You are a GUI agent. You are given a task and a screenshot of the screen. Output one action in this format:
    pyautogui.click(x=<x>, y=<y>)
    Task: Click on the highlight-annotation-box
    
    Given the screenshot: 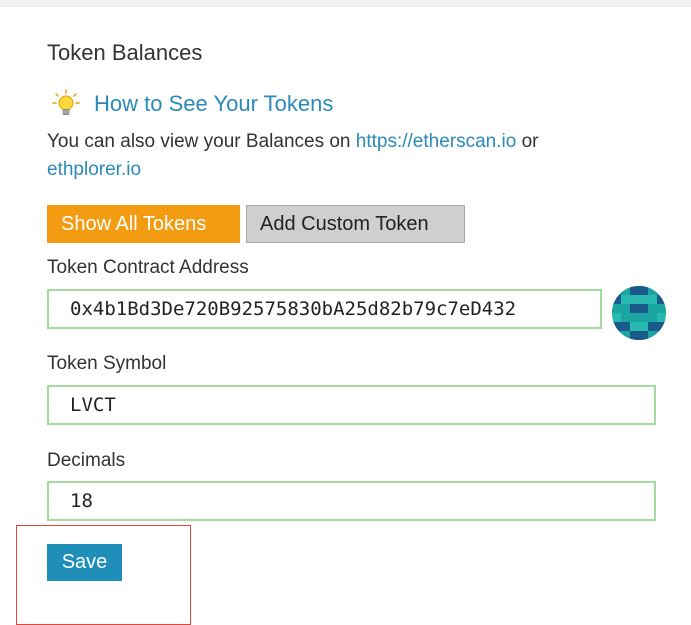 What is the action you would take?
    pyautogui.click(x=103, y=575)
    